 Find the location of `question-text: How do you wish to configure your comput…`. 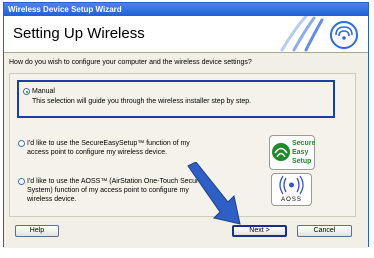

question-text: How do you wish to configure your comput… is located at coordinates (130, 62).